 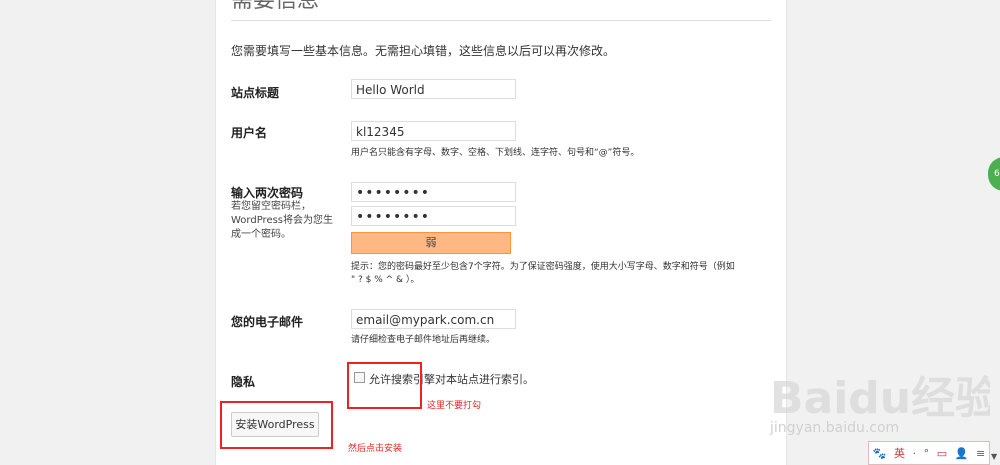 I want to click on password-sublabel: 若您留空密码栏，WordPress将会为您生成一个密码。, so click(x=282, y=220).